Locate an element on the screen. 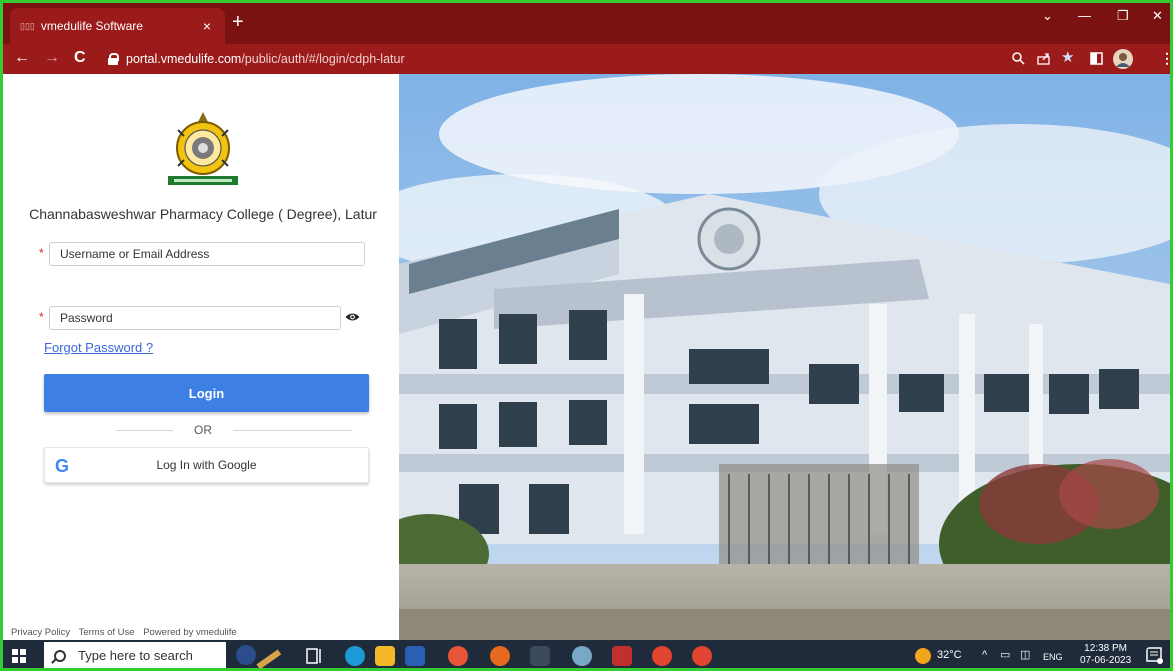  share-icon is located at coordinates (1044, 58).